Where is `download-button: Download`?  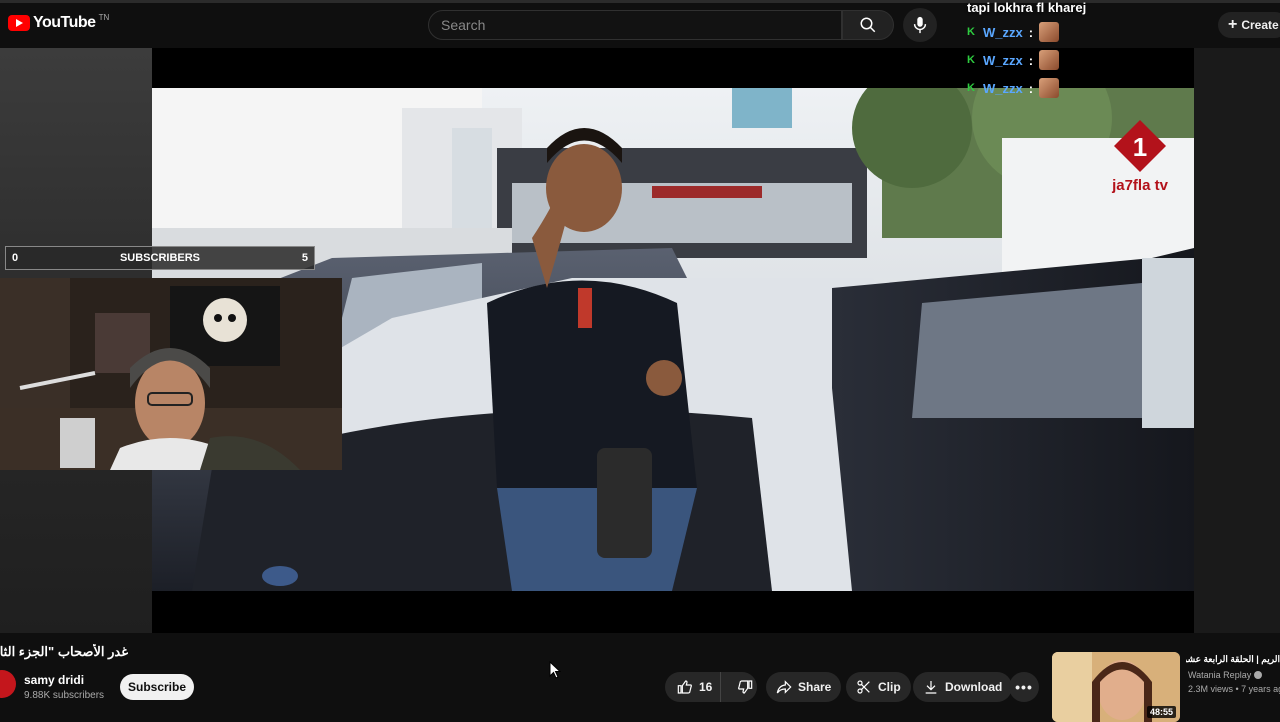 download-button: Download is located at coordinates (963, 687).